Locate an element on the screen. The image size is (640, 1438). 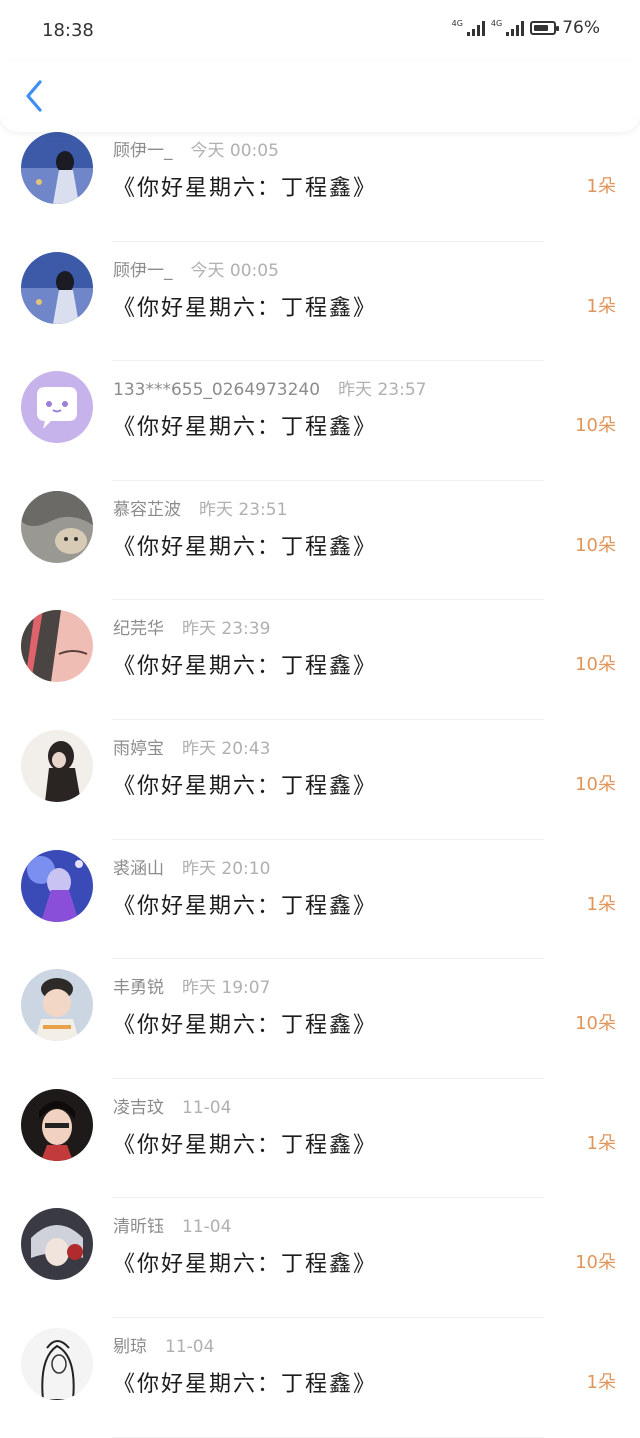
list-item: 纪芫华 昨天 23:39 《你好星期六：丁程鑫》 10朵 is located at coordinates (320, 660).